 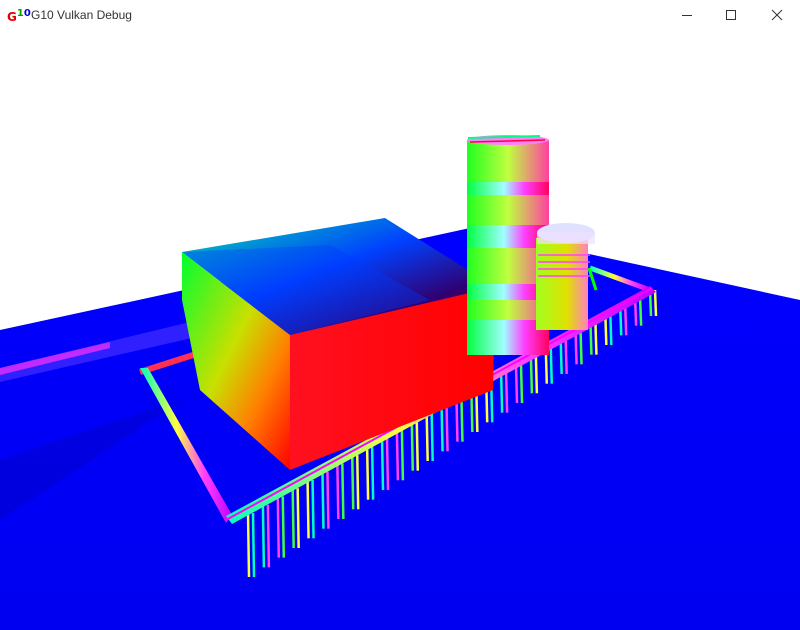 What do you see at coordinates (400, 15) in the screenshot?
I see `title-bar: G 1 0 G10 Vulkan Debug` at bounding box center [400, 15].